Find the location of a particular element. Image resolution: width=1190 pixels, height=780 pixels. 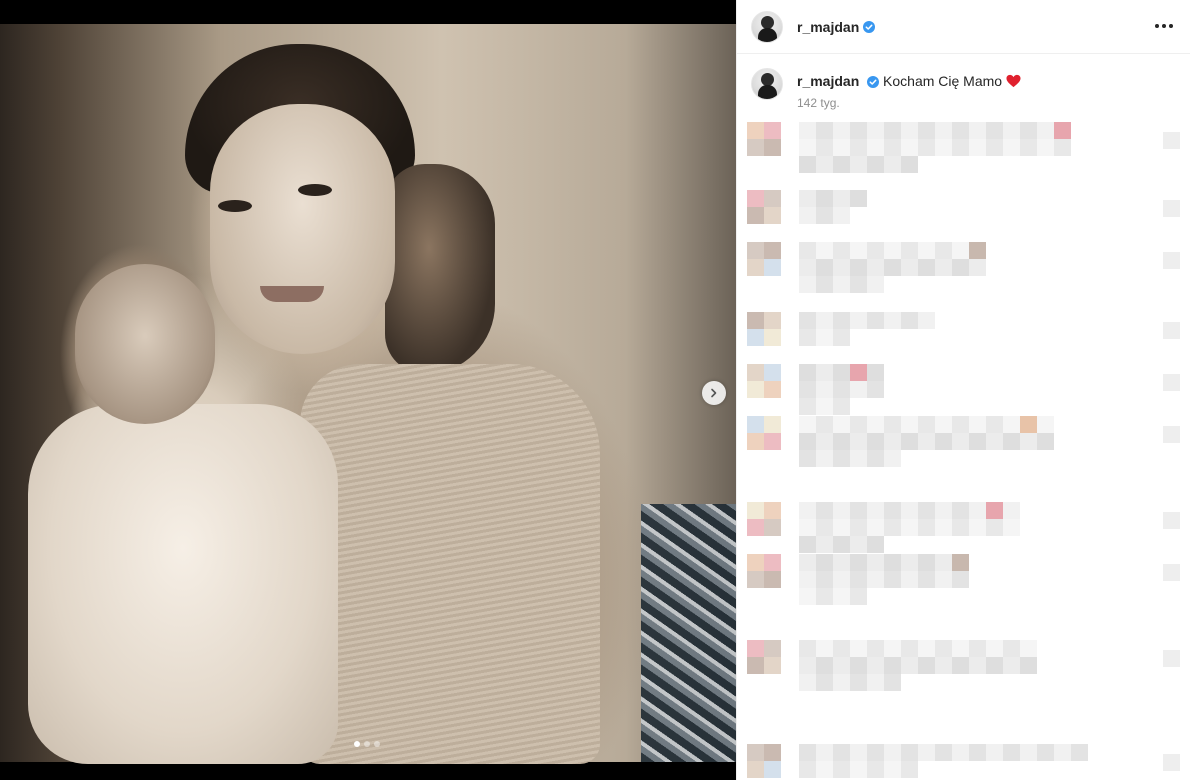

header-username: r_majdan is located at coordinates (828, 27).